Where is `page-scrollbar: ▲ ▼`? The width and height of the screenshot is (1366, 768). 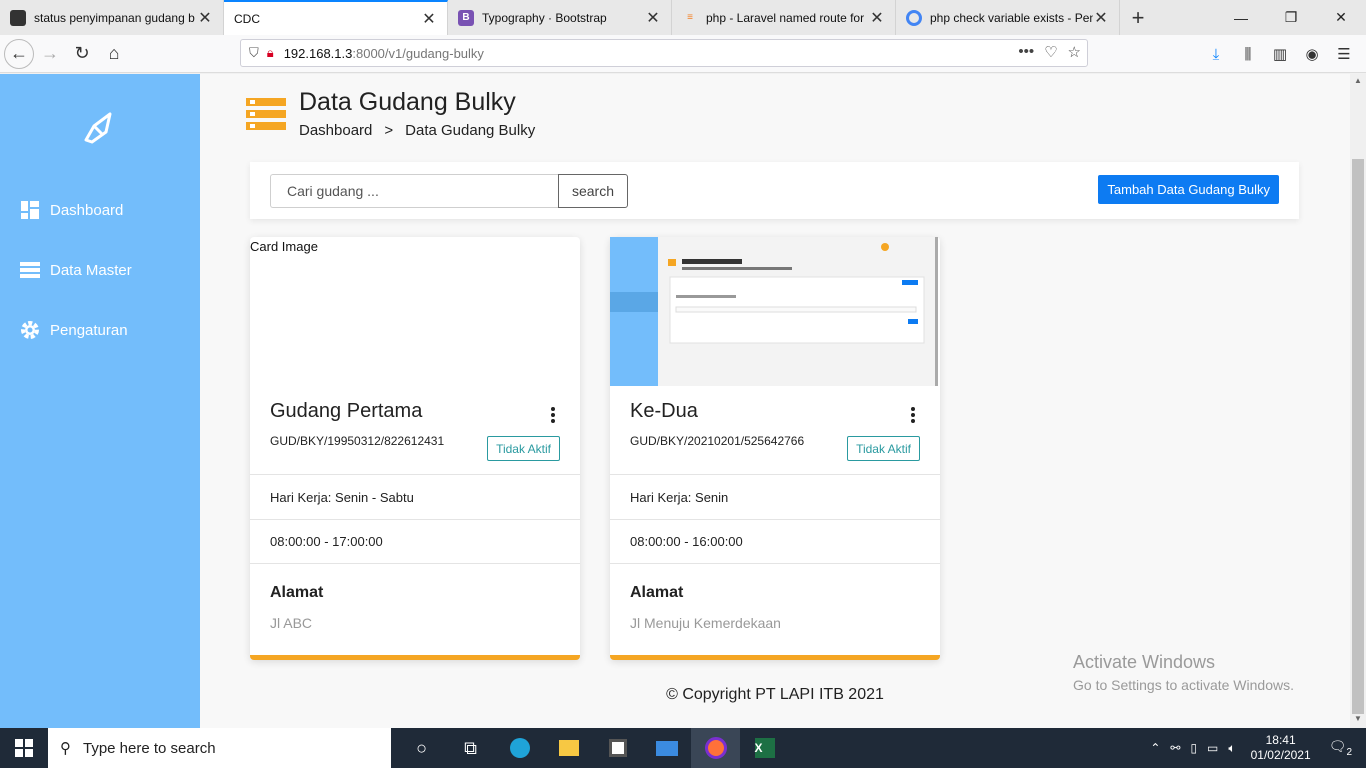
page-scrollbar: ▲ ▼ is located at coordinates (1358, 401).